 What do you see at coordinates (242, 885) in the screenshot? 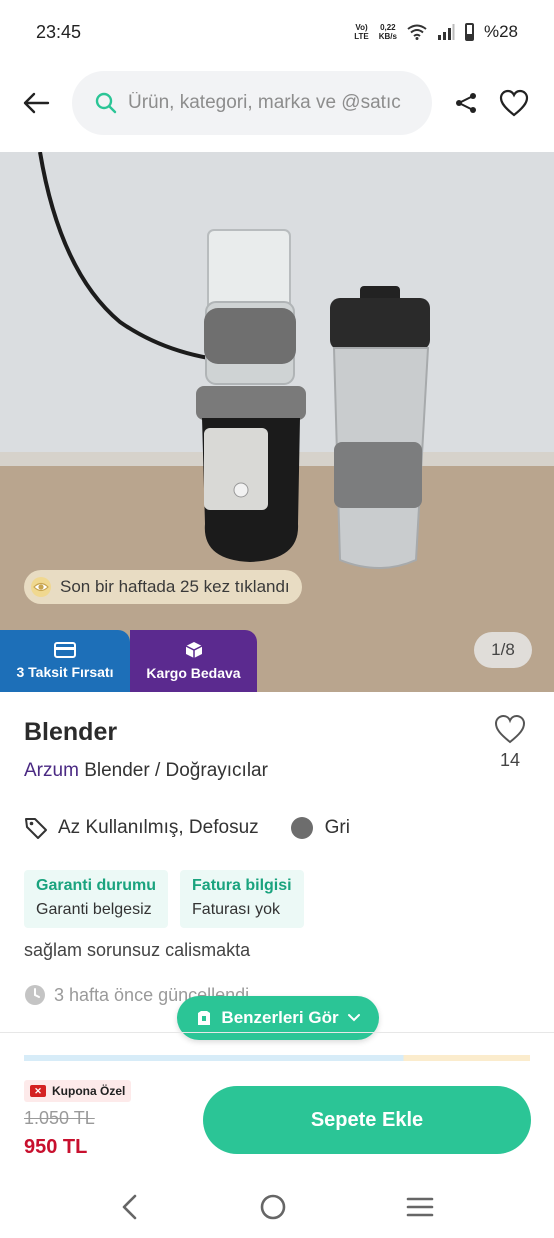
I see `invoice-label: Fatura bilgisi` at bounding box center [242, 885].